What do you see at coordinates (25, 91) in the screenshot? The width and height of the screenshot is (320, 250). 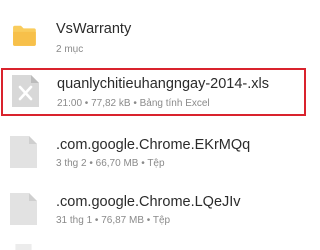 I see `excel-file-icon` at bounding box center [25, 91].